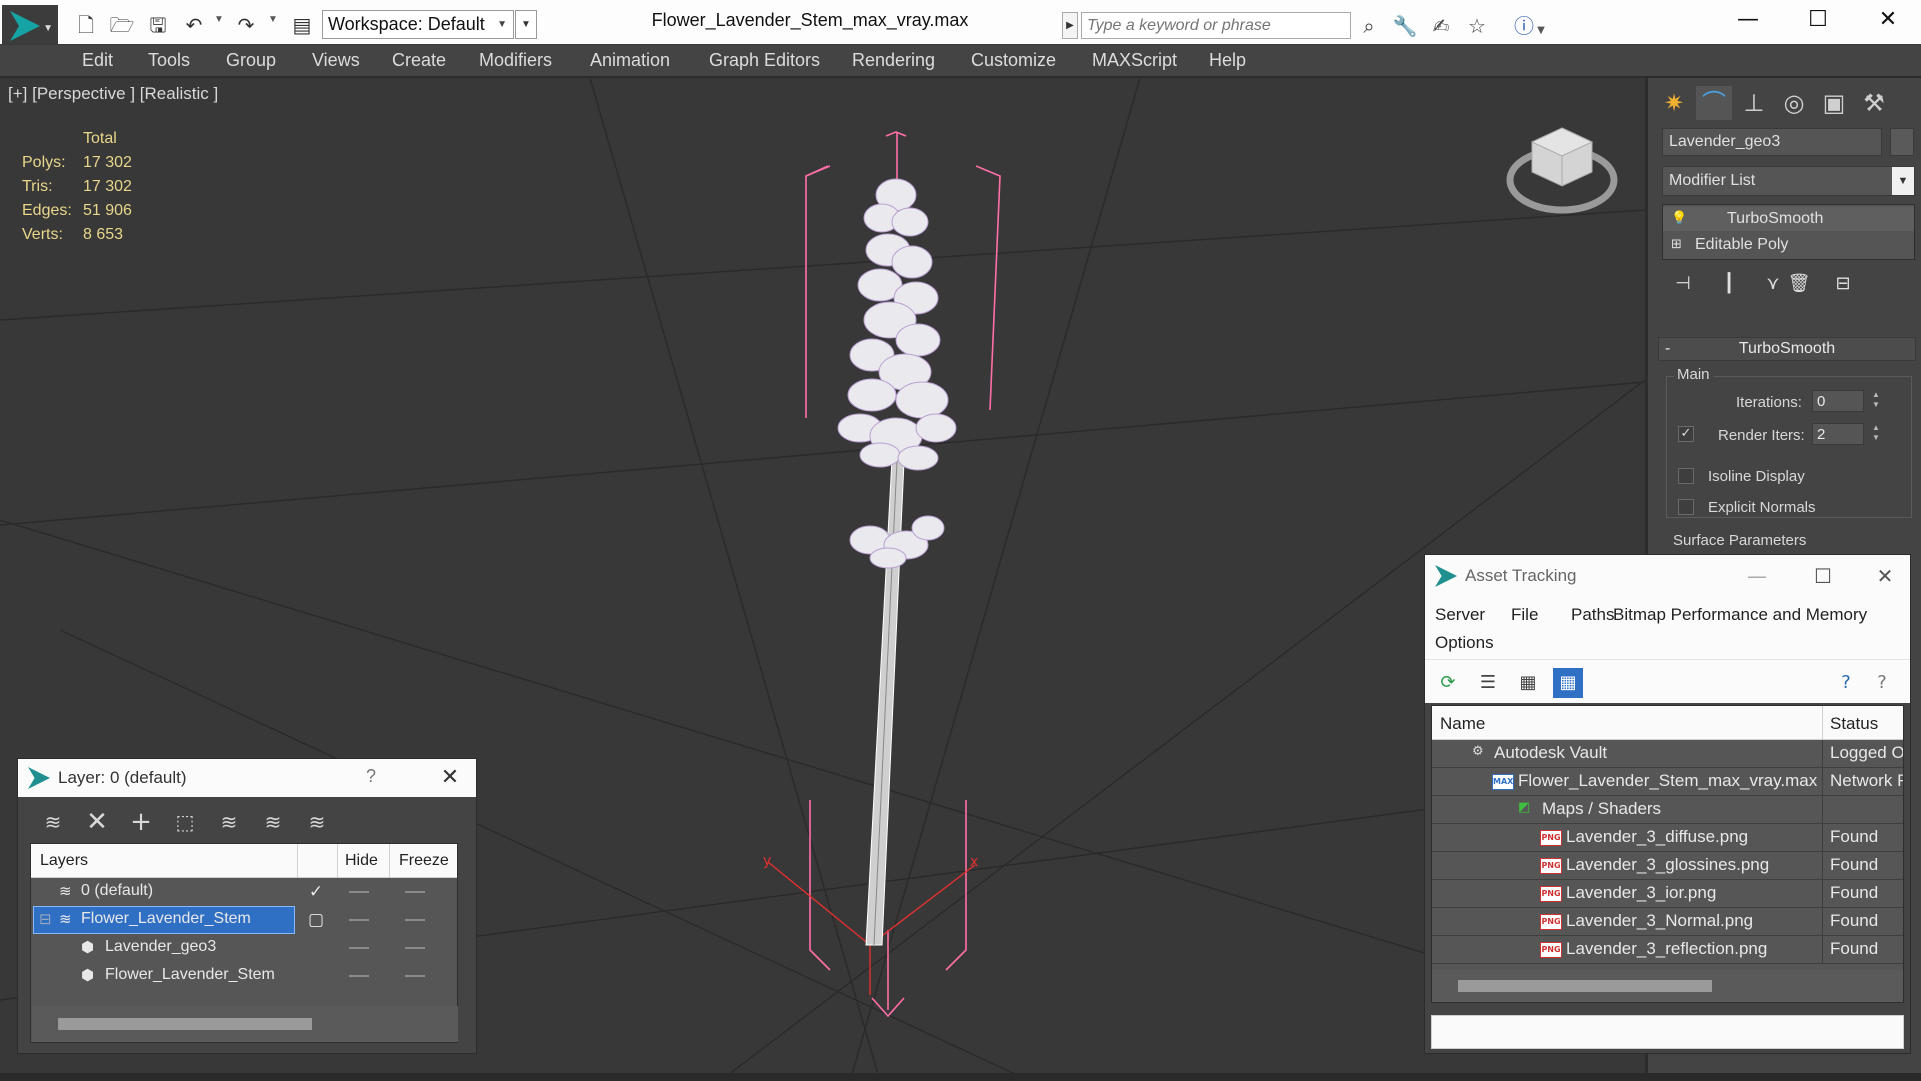 This screenshot has width=1921, height=1081. Describe the element at coordinates (169, 60) in the screenshot. I see `menu-tools: Tools` at that location.